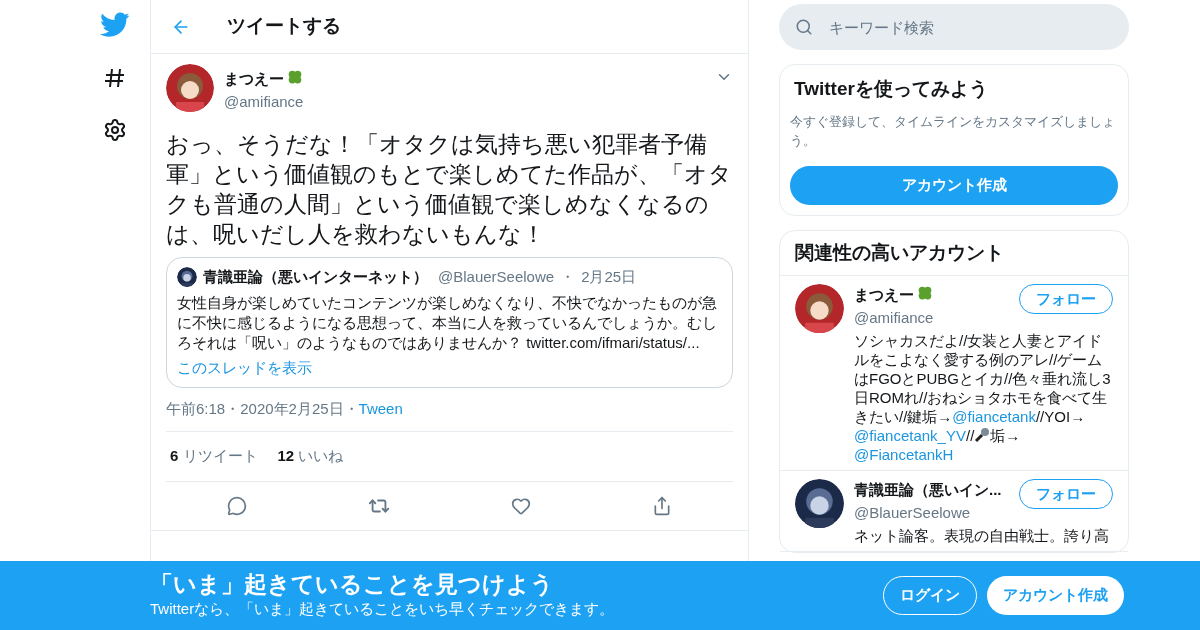  What do you see at coordinates (236, 506) in the screenshot?
I see `reply-icon` at bounding box center [236, 506].